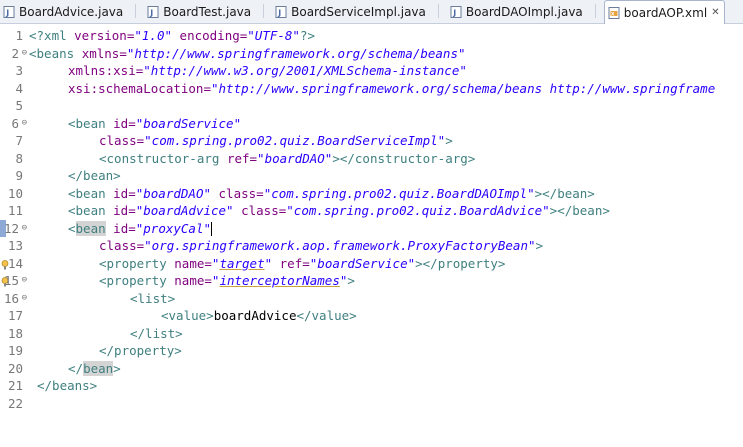 The image size is (743, 447). Describe the element at coordinates (117, 368) in the screenshot. I see `tag-close-bracket: >` at that location.